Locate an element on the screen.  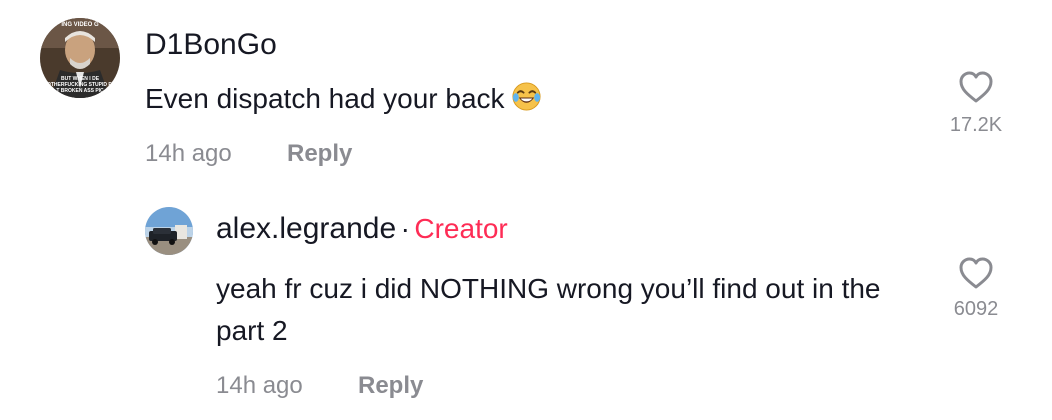
reply-timestamp: 14h ago is located at coordinates (259, 385).